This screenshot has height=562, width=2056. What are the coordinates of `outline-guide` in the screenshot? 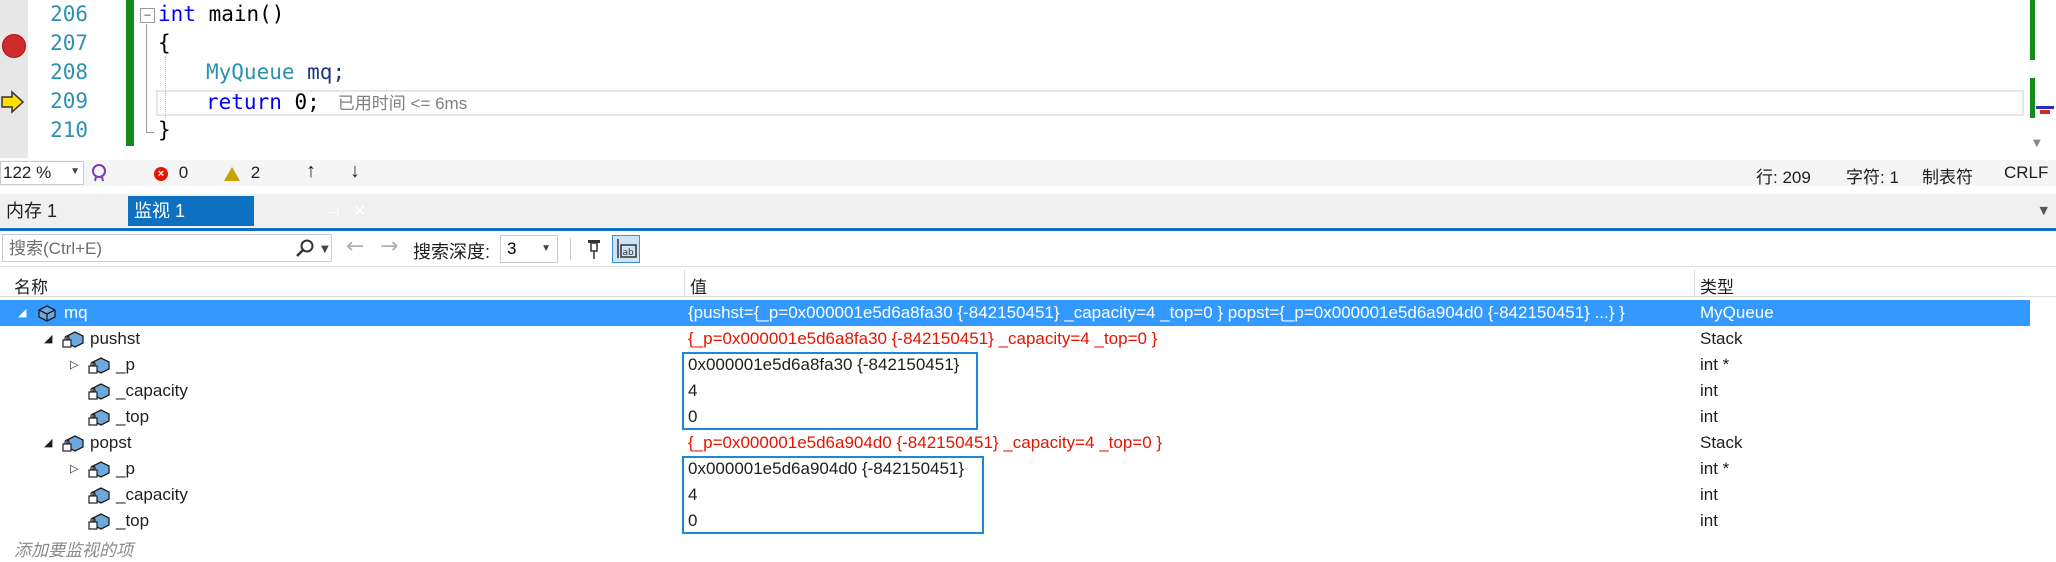 It's located at (146, 78).